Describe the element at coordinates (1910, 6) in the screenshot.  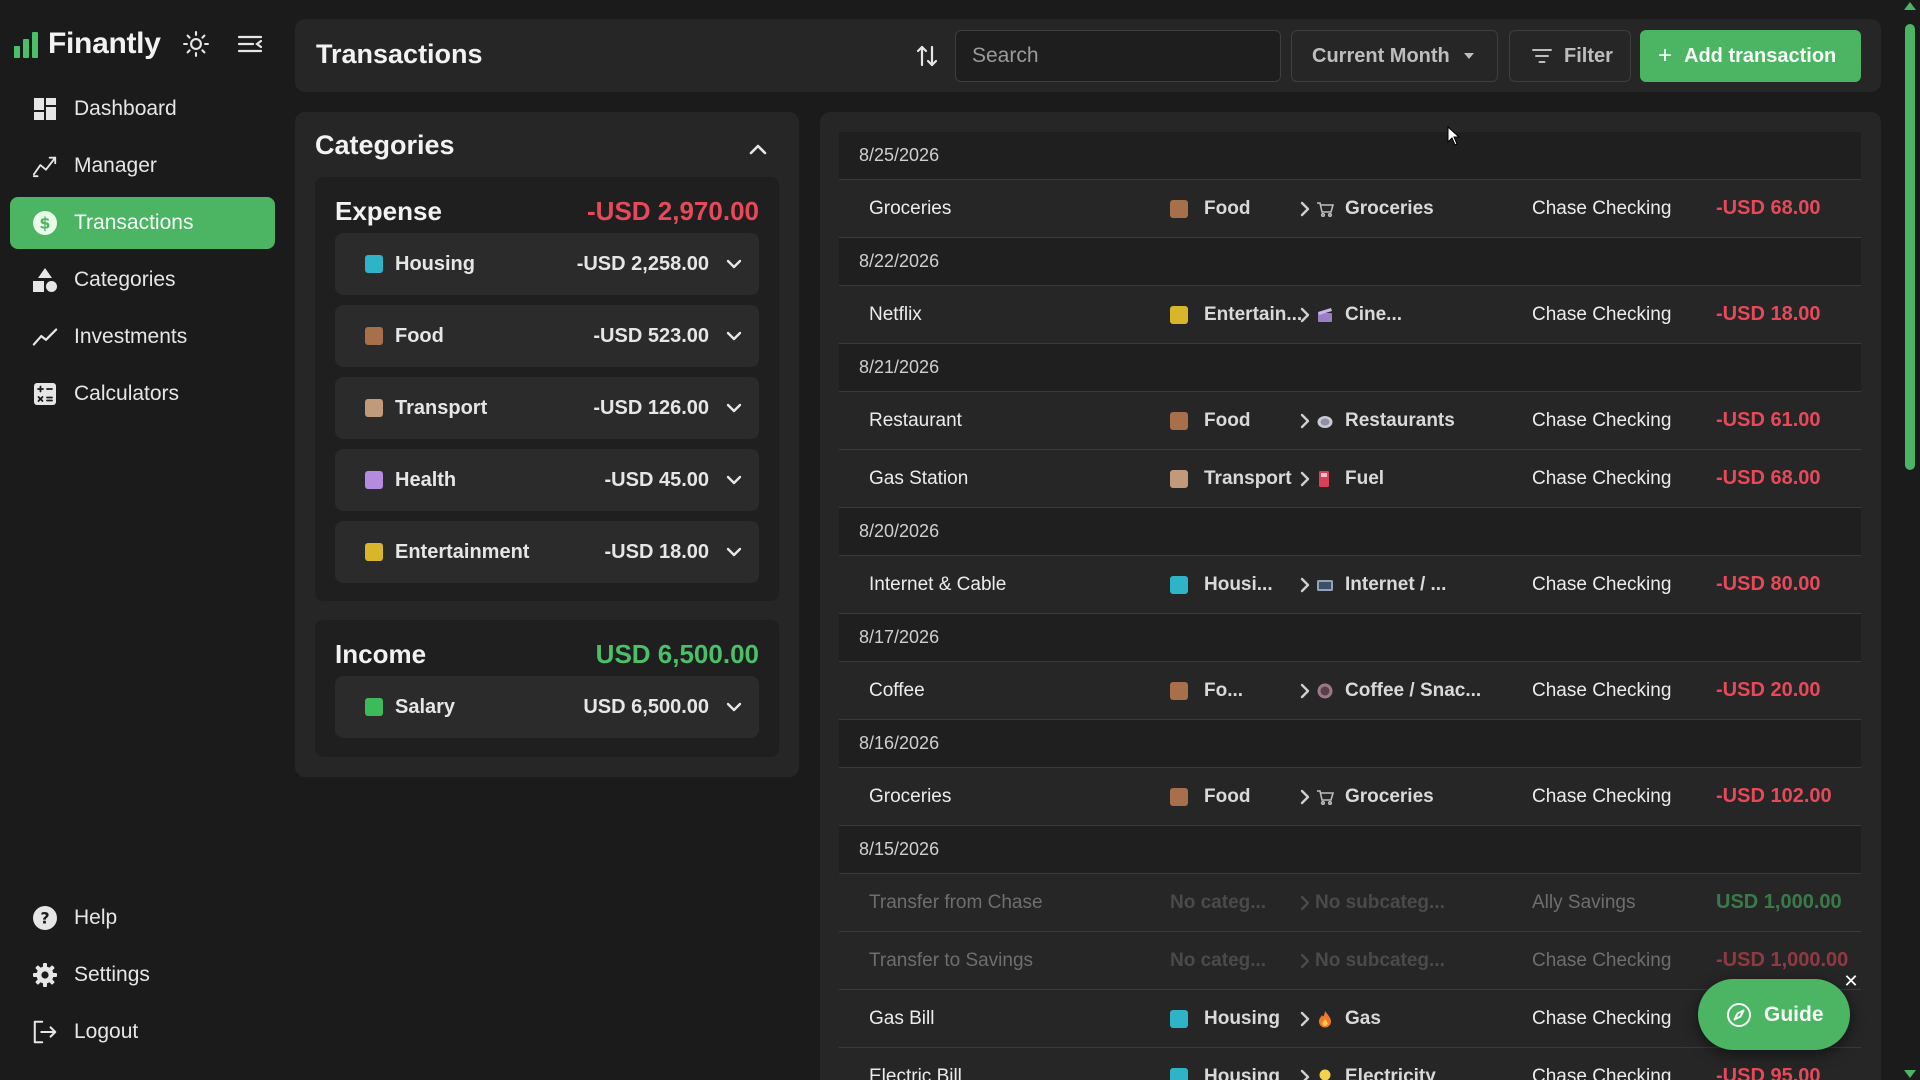
I see `scroll-up-arrow-icon` at that location.